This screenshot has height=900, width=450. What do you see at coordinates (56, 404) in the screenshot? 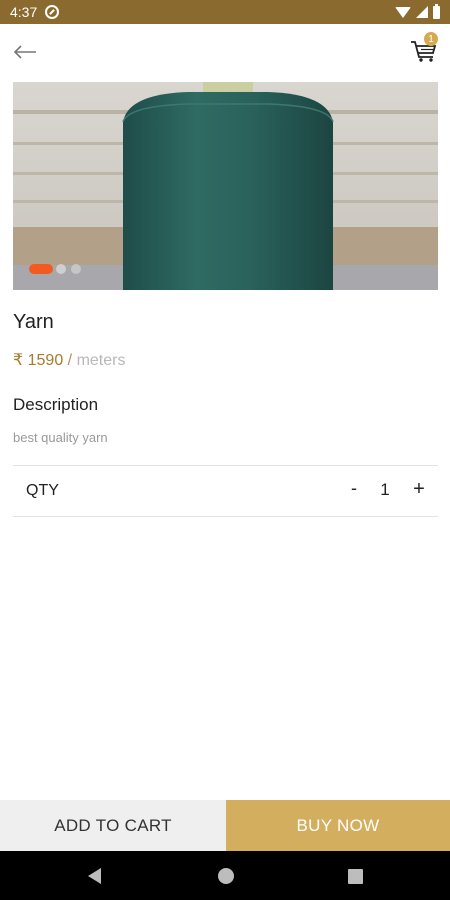
I see `description-heading: Description` at bounding box center [56, 404].